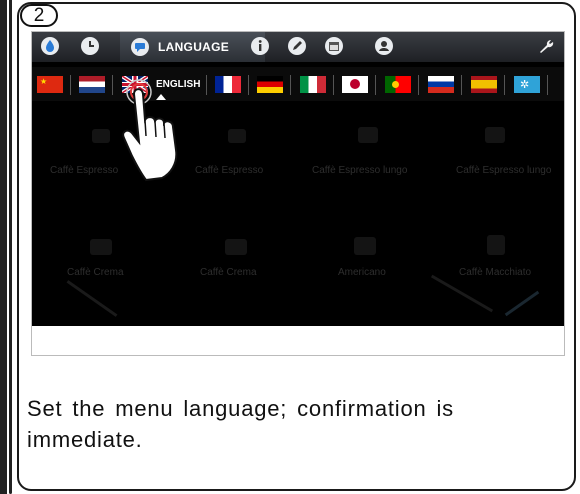 The image size is (580, 494). What do you see at coordinates (496, 245) in the screenshot?
I see `macchiato-glass-icon` at bounding box center [496, 245].